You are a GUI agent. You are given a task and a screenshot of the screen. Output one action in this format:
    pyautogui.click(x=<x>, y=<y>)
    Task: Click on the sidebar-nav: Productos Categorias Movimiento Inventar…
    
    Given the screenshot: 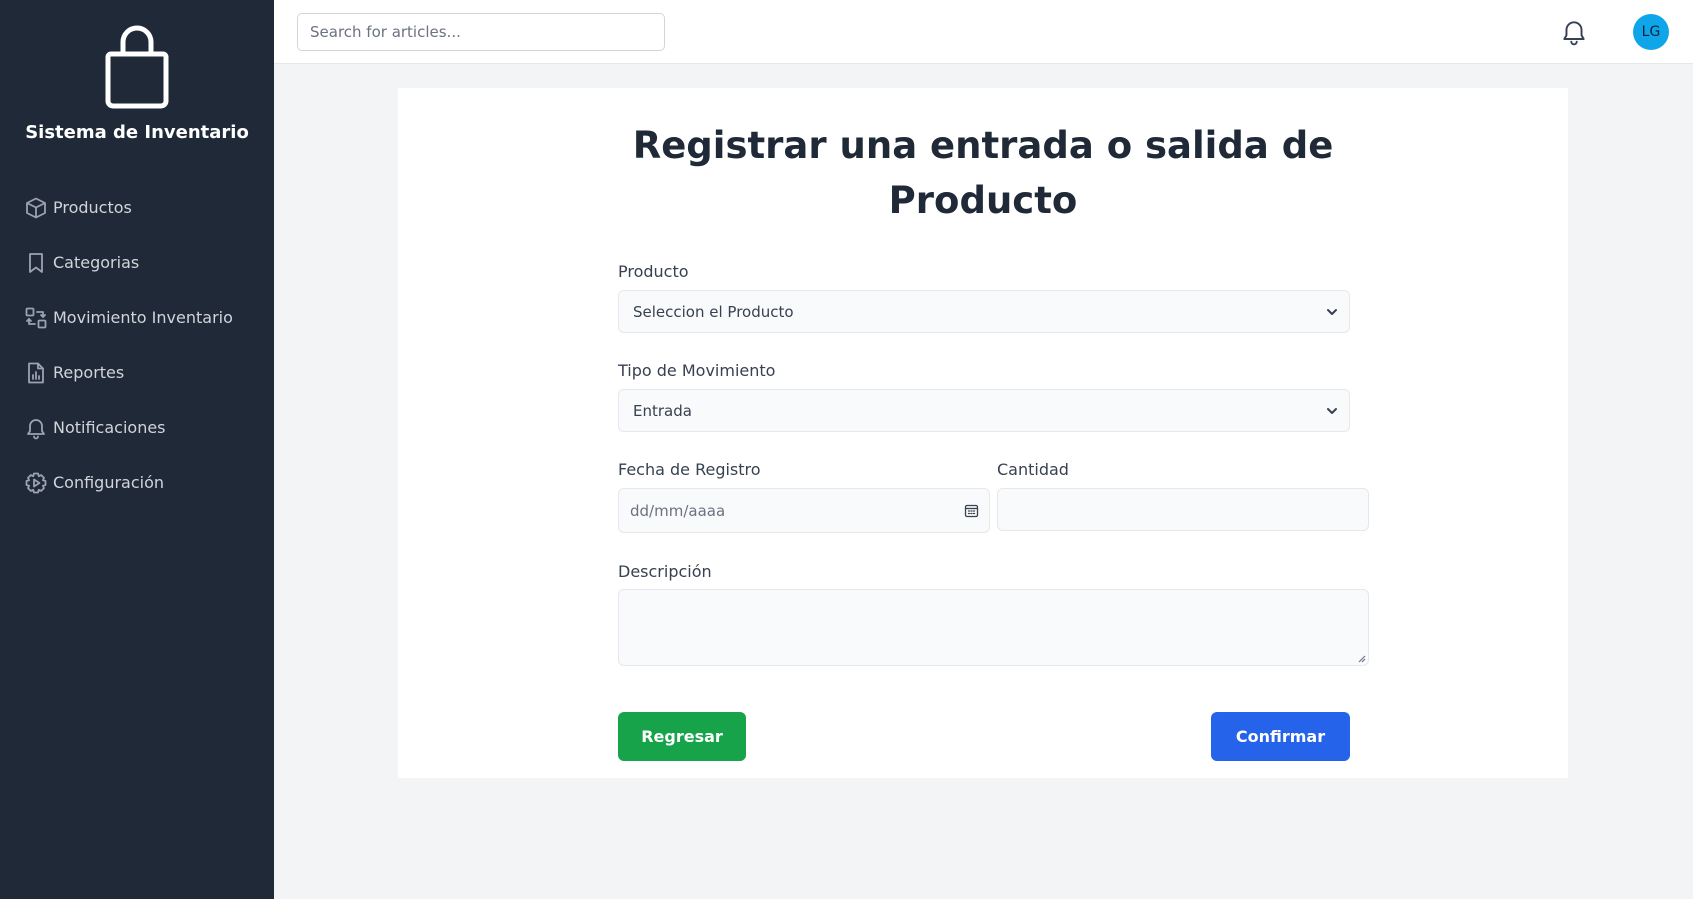 What is the action you would take?
    pyautogui.click(x=144, y=345)
    